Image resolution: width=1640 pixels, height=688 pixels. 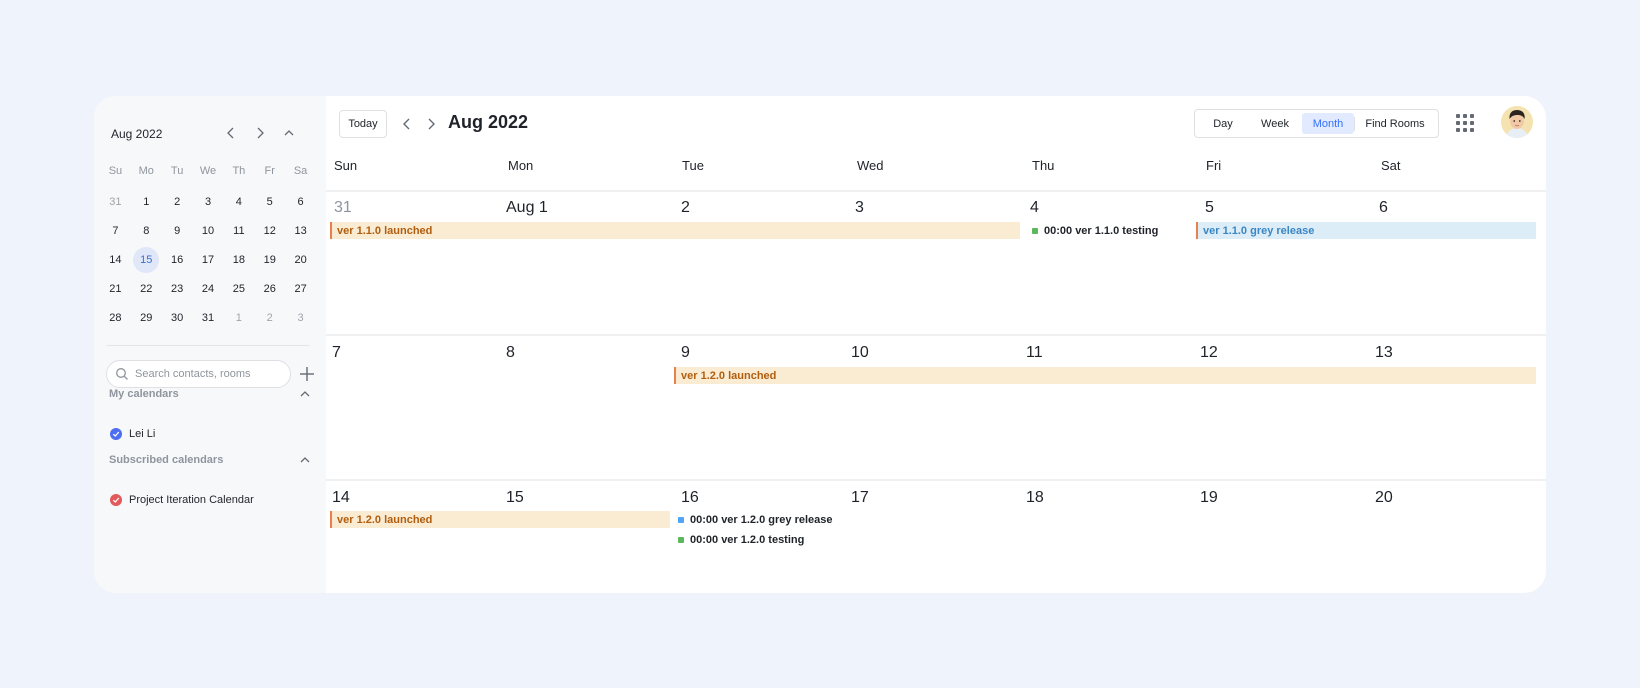 I want to click on mini-day-number: 13, so click(x=300, y=230).